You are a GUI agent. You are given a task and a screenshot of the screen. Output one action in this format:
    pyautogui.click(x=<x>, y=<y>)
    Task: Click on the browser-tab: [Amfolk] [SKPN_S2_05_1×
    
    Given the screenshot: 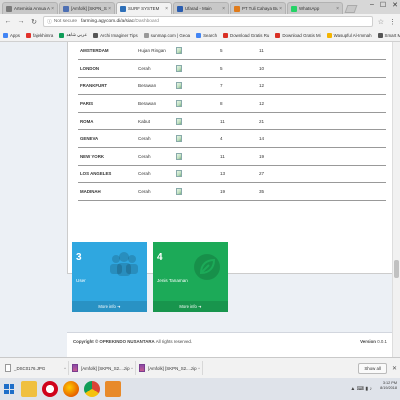 What is the action you would take?
    pyautogui.click(x=87, y=8)
    